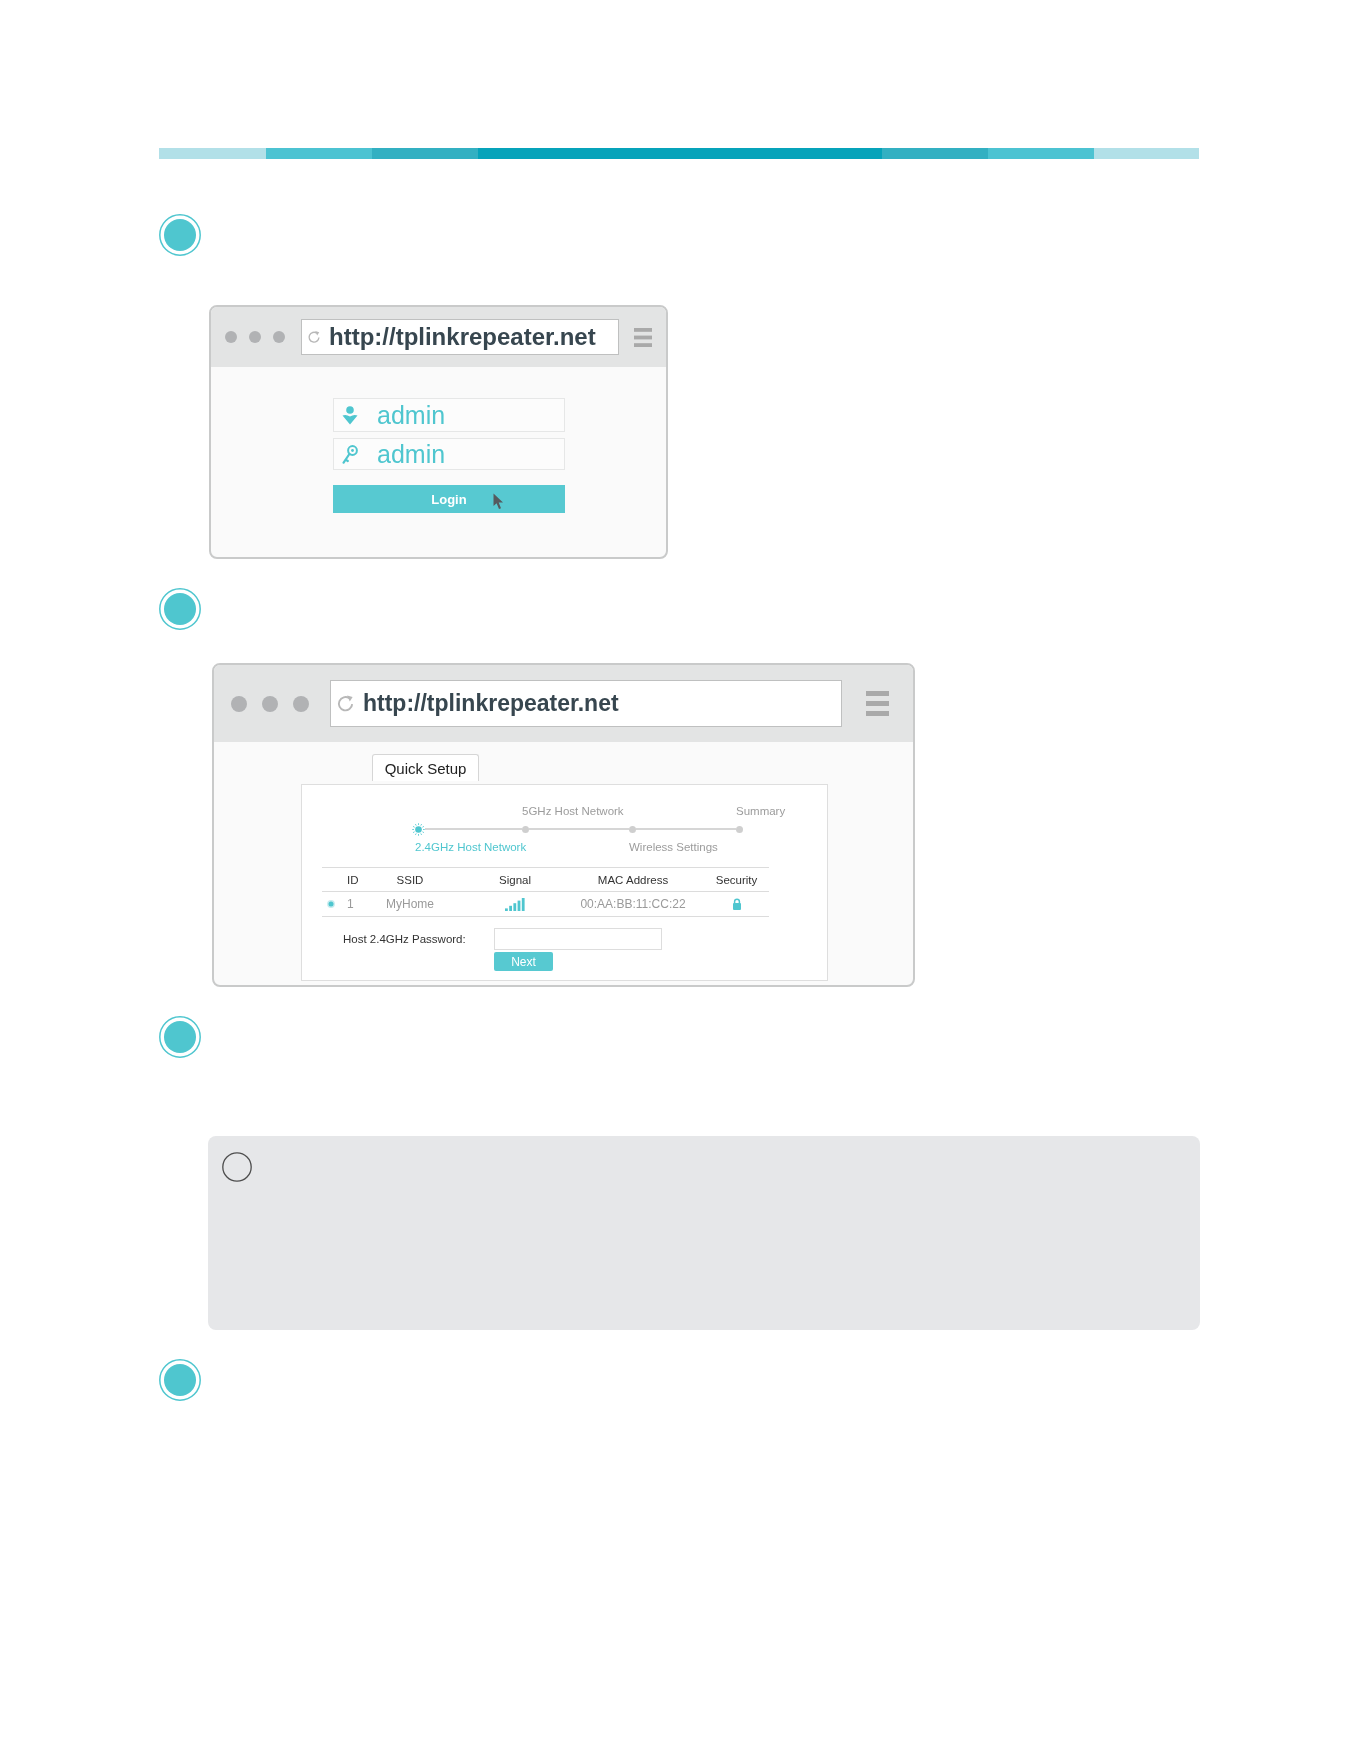  Describe the element at coordinates (405, 939) in the screenshot. I see `password-label: Host 2.4GHz Password:` at that location.